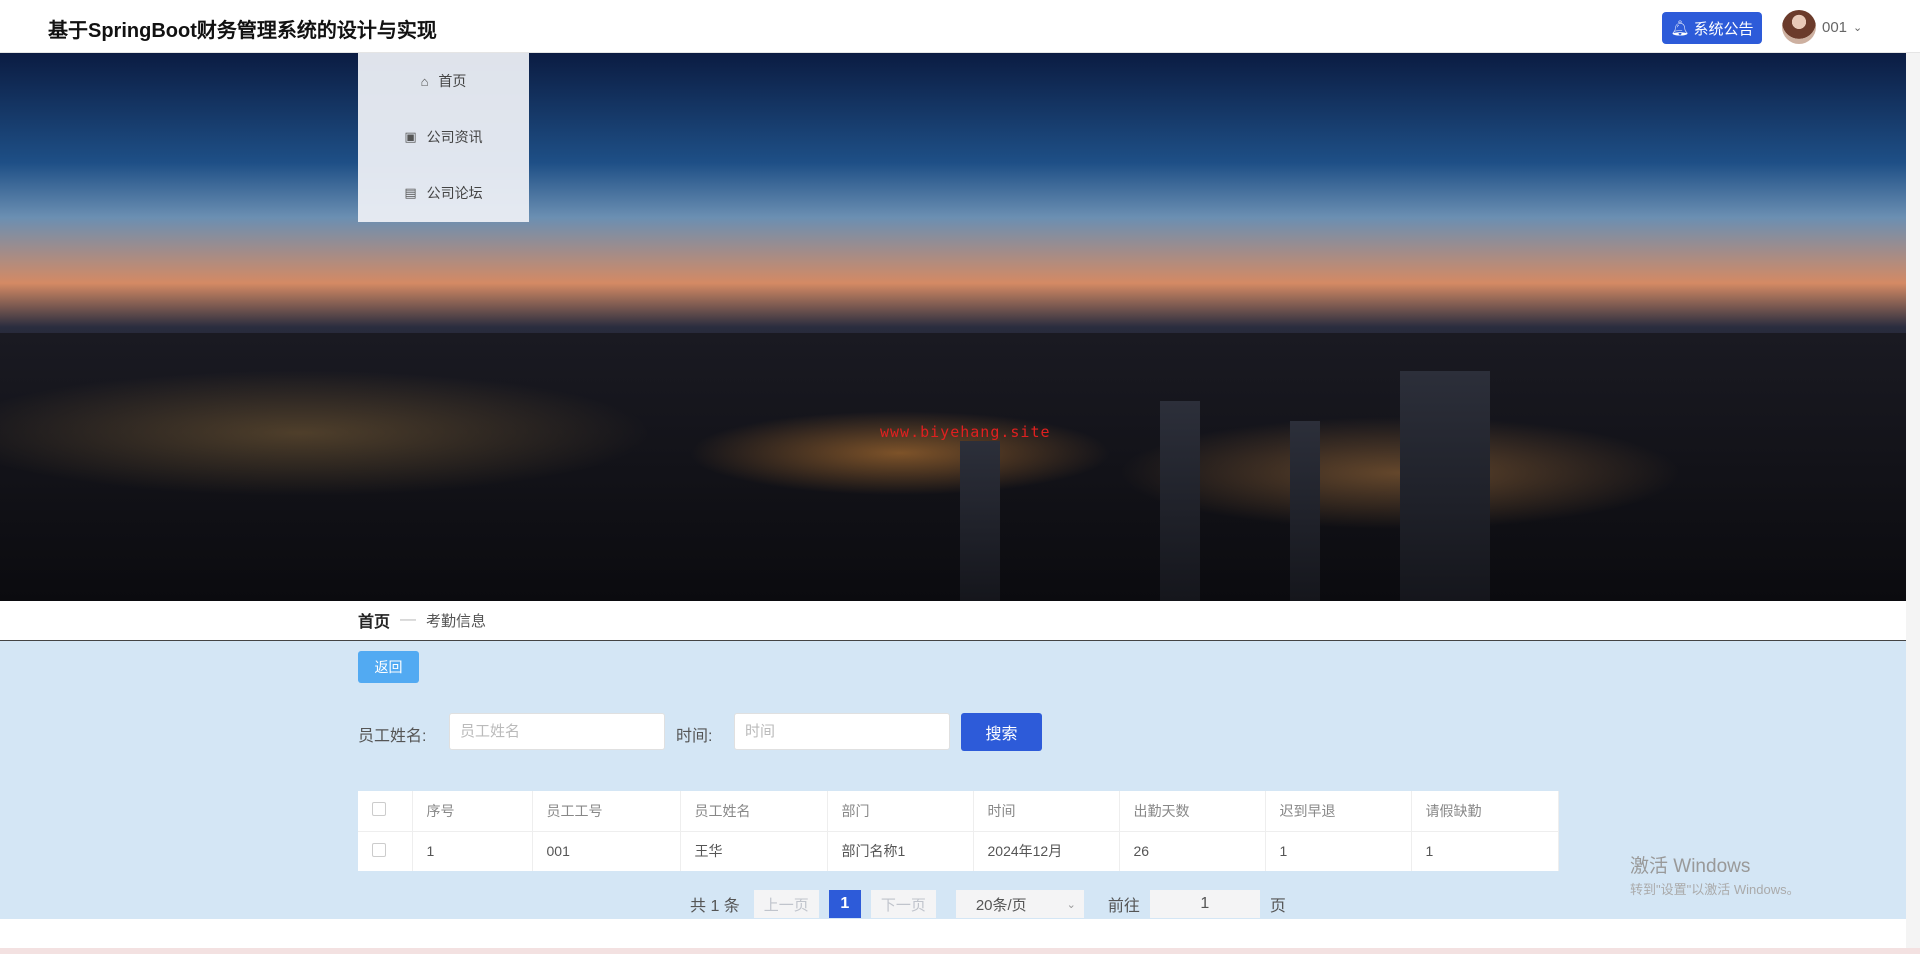 The width and height of the screenshot is (1920, 954). What do you see at coordinates (606, 811) in the screenshot?
I see `column-header: 员工工号` at bounding box center [606, 811].